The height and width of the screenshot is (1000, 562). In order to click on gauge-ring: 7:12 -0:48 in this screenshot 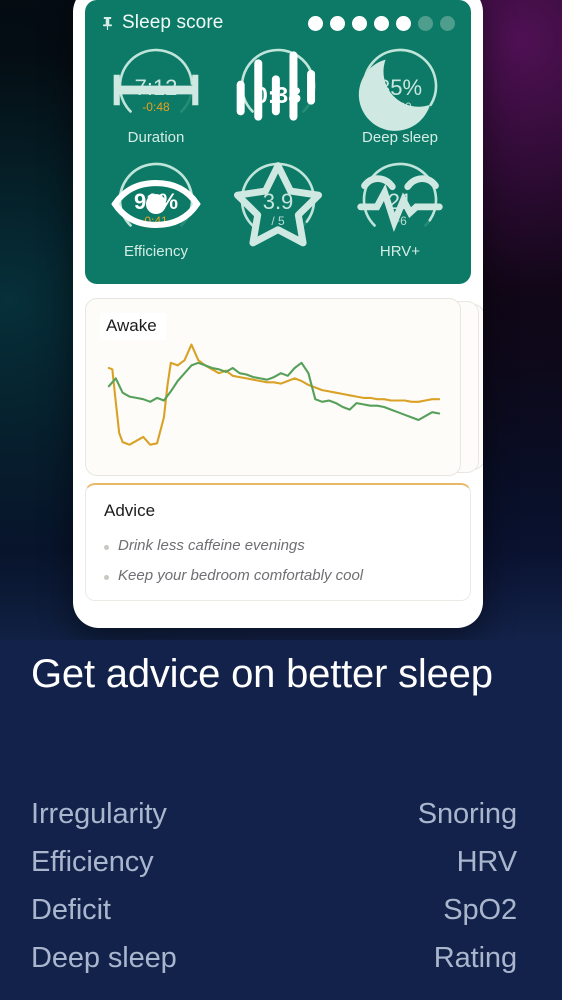, I will do `click(156, 85)`.